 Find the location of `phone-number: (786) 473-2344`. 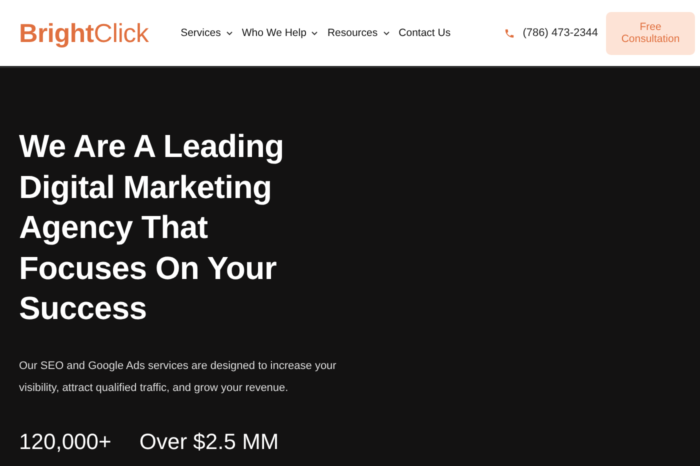

phone-number: (786) 473-2344 is located at coordinates (560, 33).